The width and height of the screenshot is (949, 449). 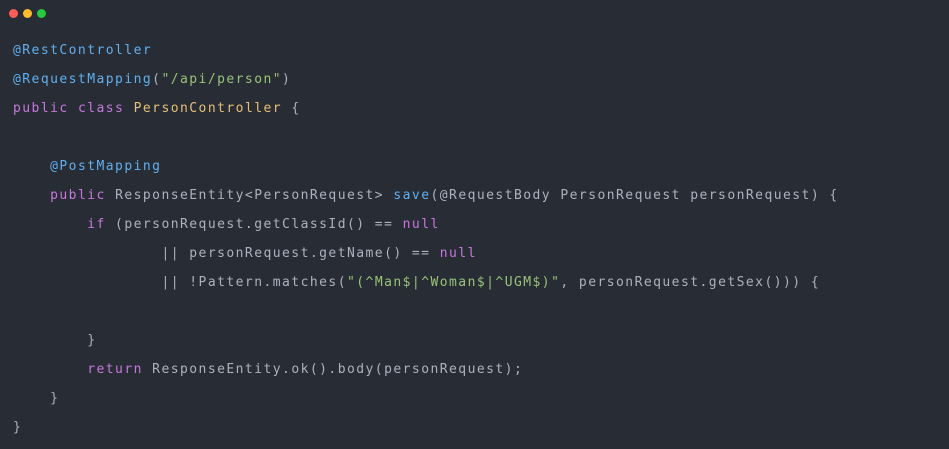 I want to click on code-line-14: }, so click(x=426, y=427).